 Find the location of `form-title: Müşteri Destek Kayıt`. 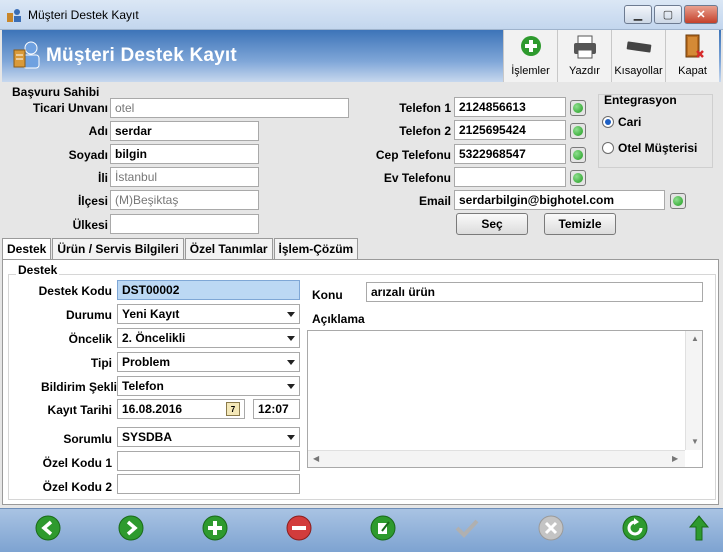

form-title: Müşteri Destek Kayıt is located at coordinates (141, 55).